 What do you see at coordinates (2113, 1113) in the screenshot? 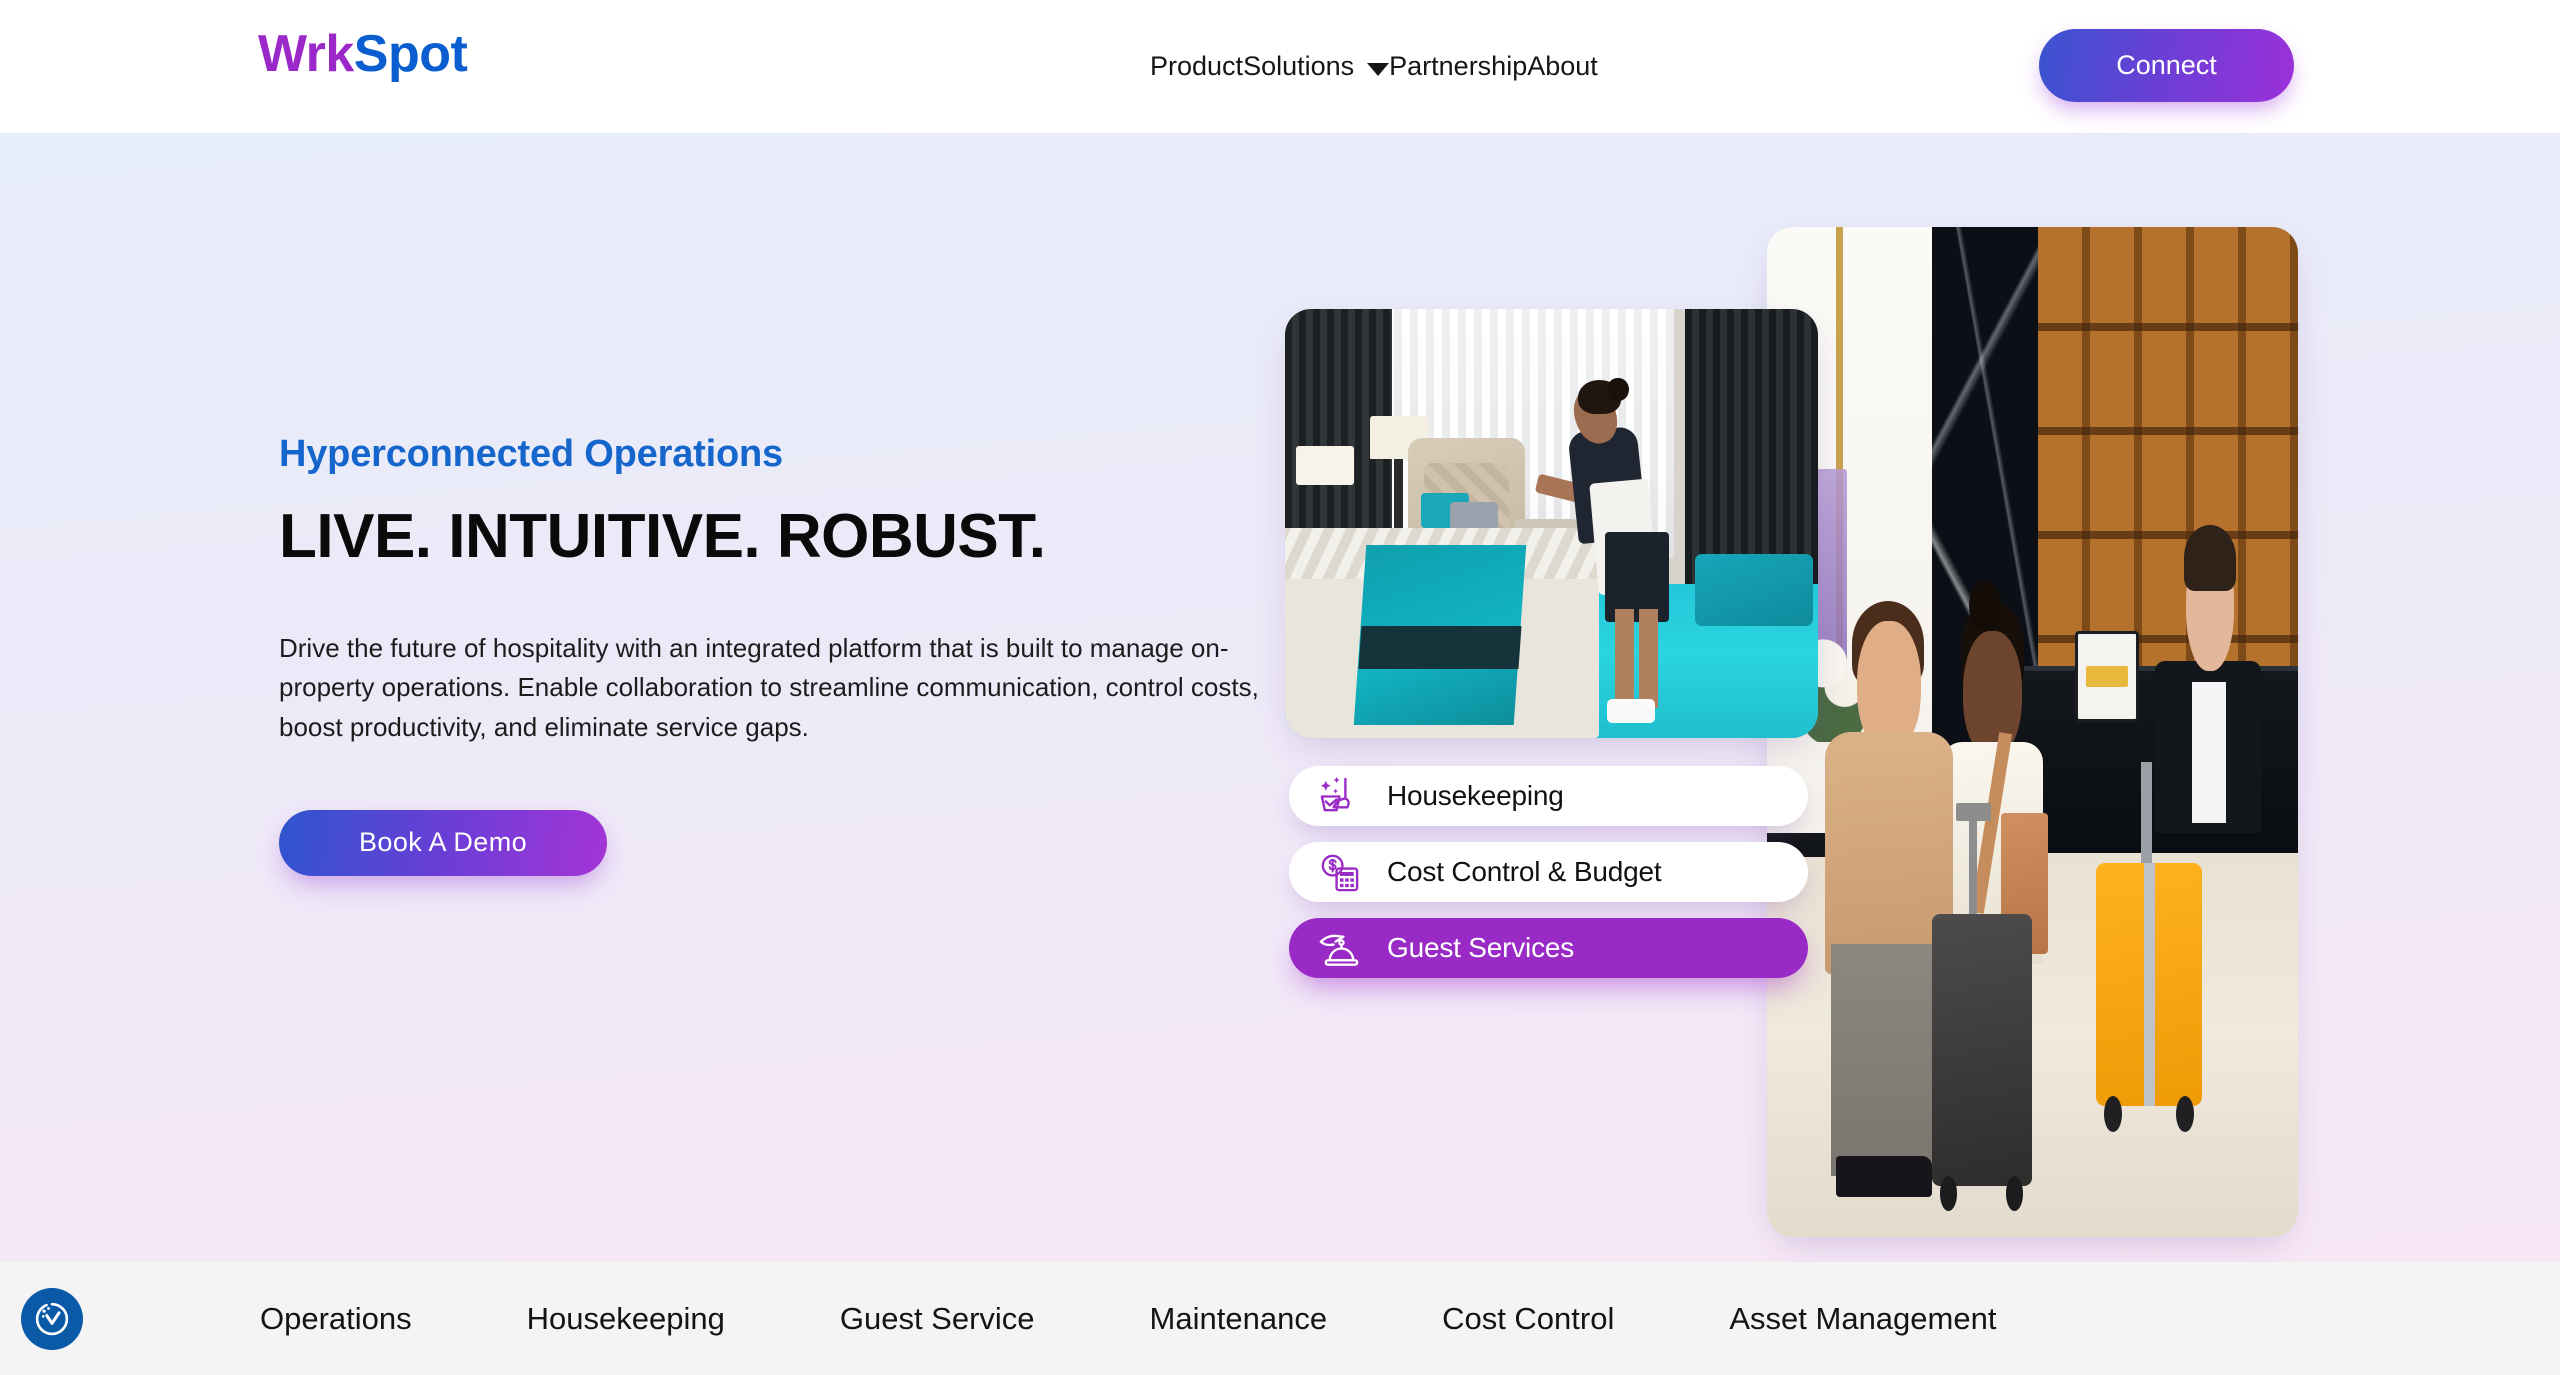
I see `orange-suitcase-wheel-left-element` at bounding box center [2113, 1113].